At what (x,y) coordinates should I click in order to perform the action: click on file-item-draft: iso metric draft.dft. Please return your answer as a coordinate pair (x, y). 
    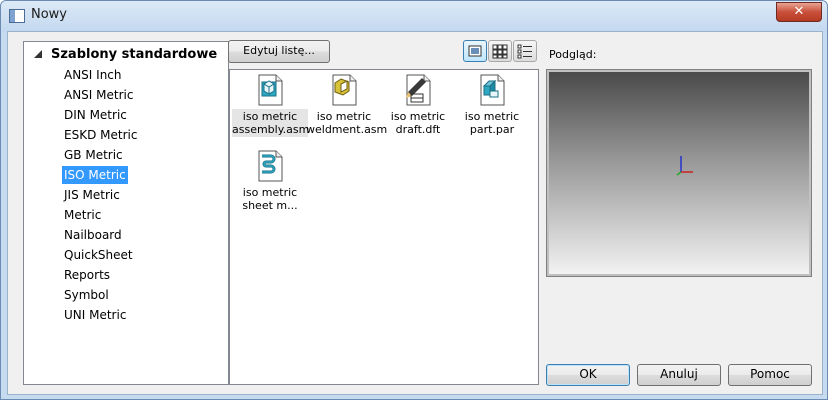
    Looking at the image, I should click on (418, 105).